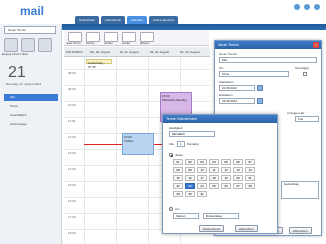 Image resolution: width=326 pixels, height=244 pixels. What do you see at coordinates (237, 101) in the screenshot?
I see `end-date-field: 23.08.2012` at bounding box center [237, 101].